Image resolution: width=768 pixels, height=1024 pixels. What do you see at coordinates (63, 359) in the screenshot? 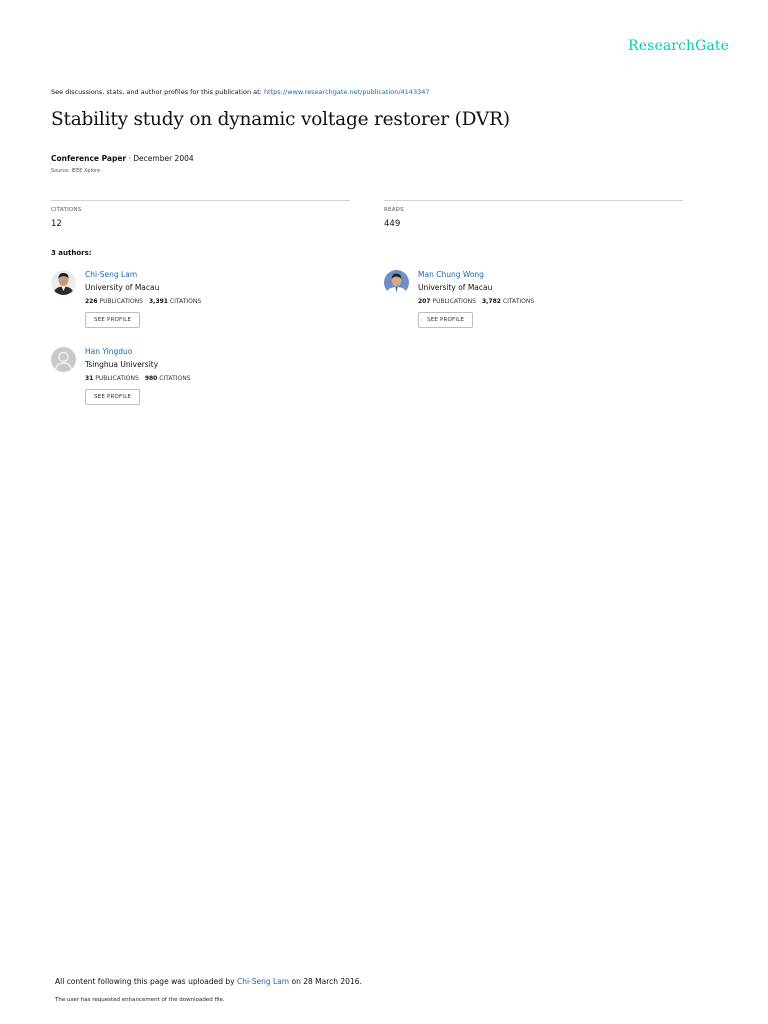
I see `default-avatar-icon` at bounding box center [63, 359].